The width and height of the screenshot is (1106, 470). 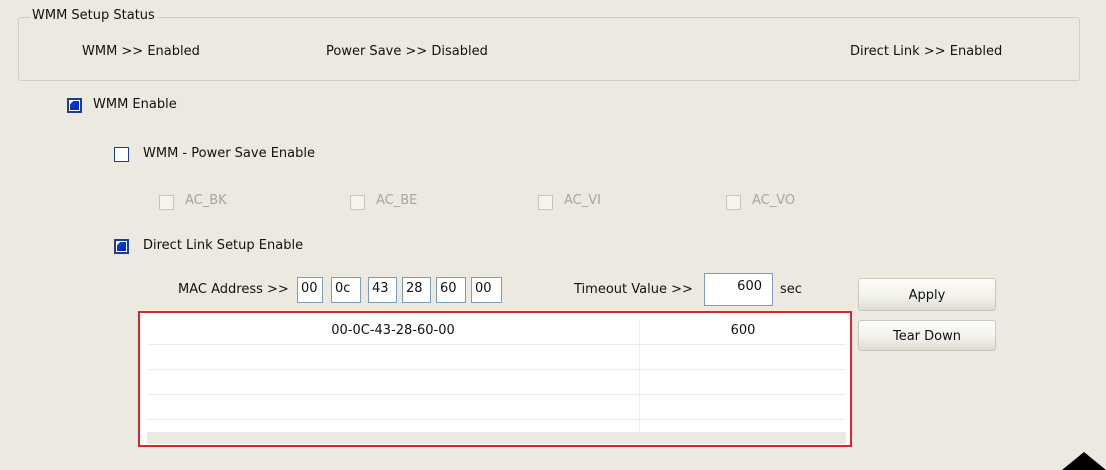 What do you see at coordinates (74, 105) in the screenshot?
I see `wmm-enable-checkbox` at bounding box center [74, 105].